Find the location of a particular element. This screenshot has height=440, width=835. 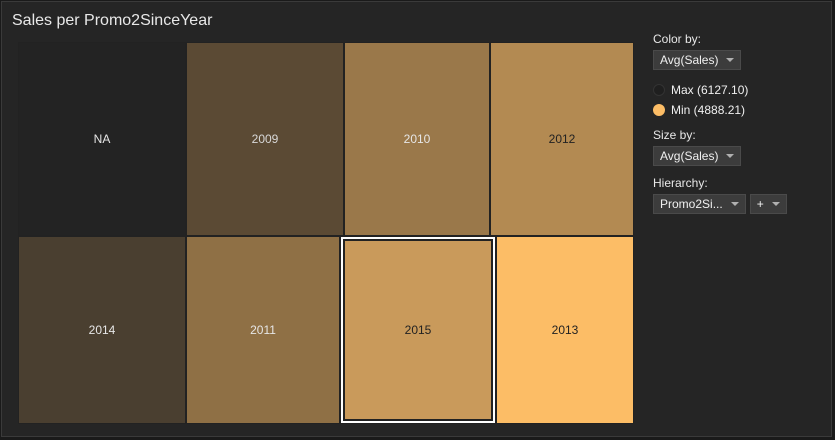

treemap-cell-2015: 2015 is located at coordinates (418, 330).